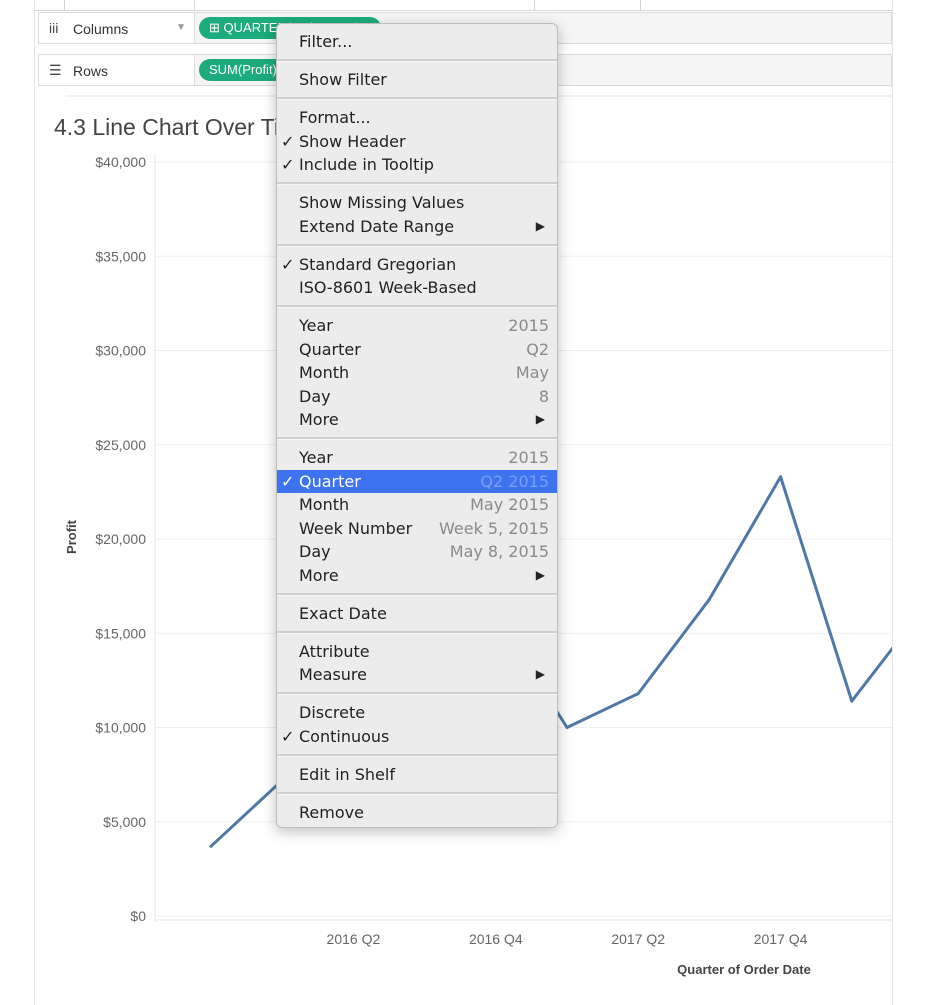 This screenshot has height=1005, width=926. What do you see at coordinates (496, 939) in the screenshot?
I see `x-tick-label: 2016 Q4` at bounding box center [496, 939].